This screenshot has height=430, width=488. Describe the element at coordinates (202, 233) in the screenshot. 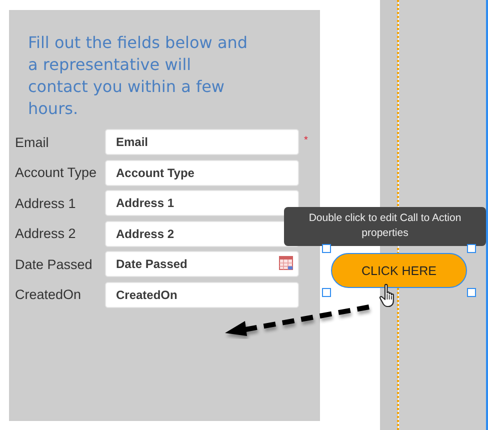

I see `input-field: Address 2` at that location.